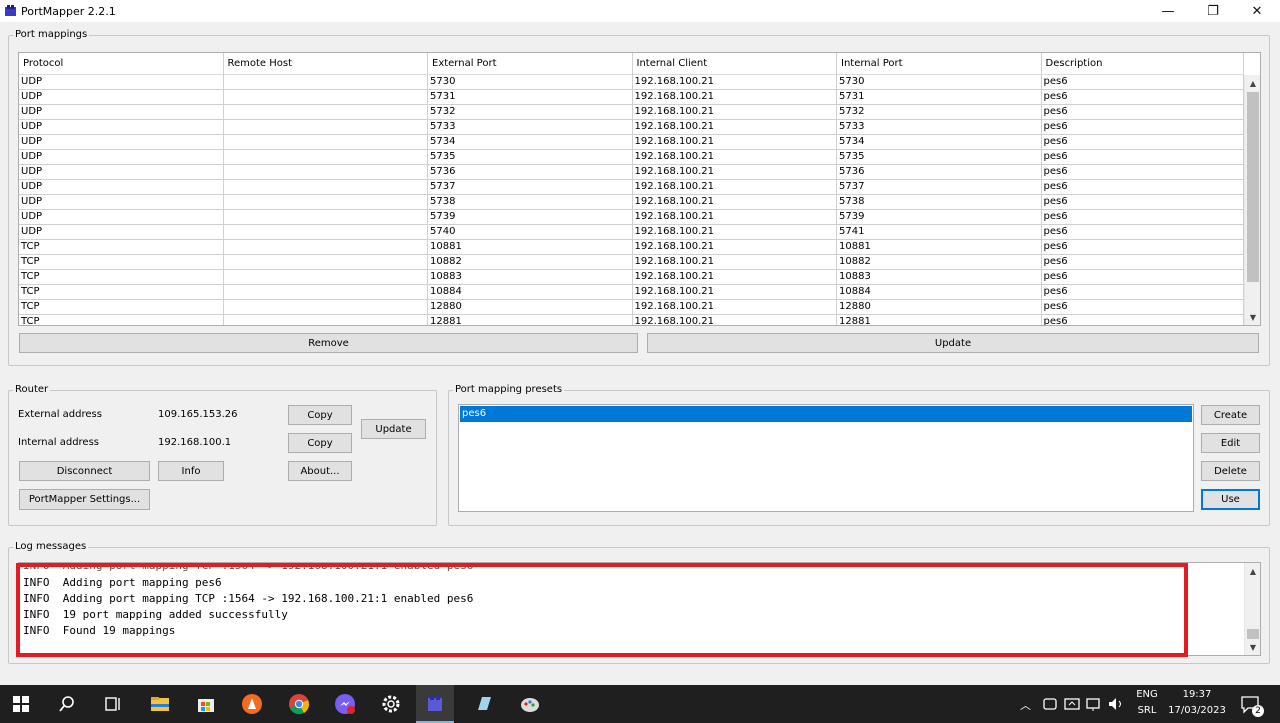 This screenshot has height=723, width=1280. Describe the element at coordinates (631, 320) in the screenshot. I see `table-row: TCP 12881 192.168.100.21 12881 pes6` at that location.